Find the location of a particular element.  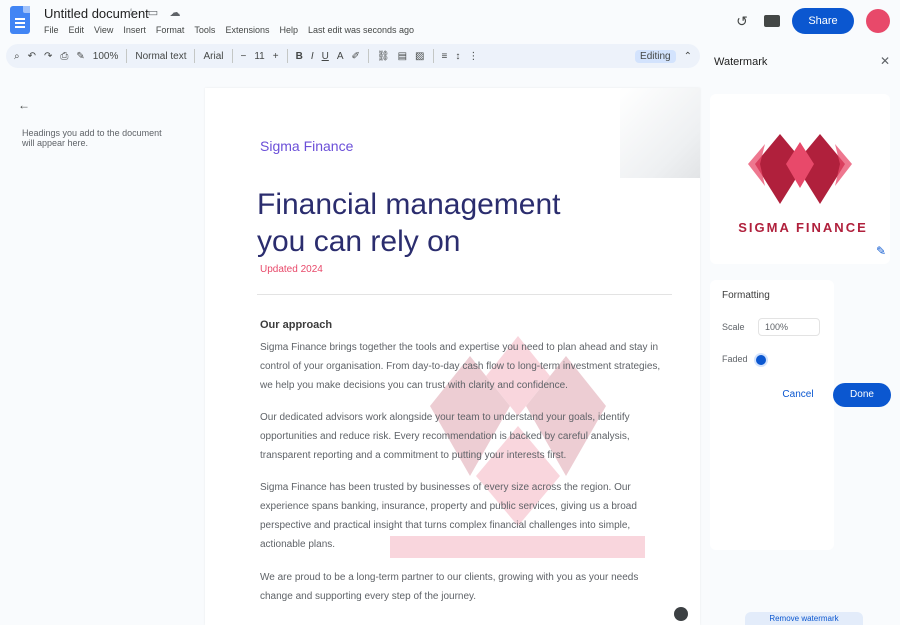

collapse-menus-icon: ⌃ is located at coordinates (688, 56).